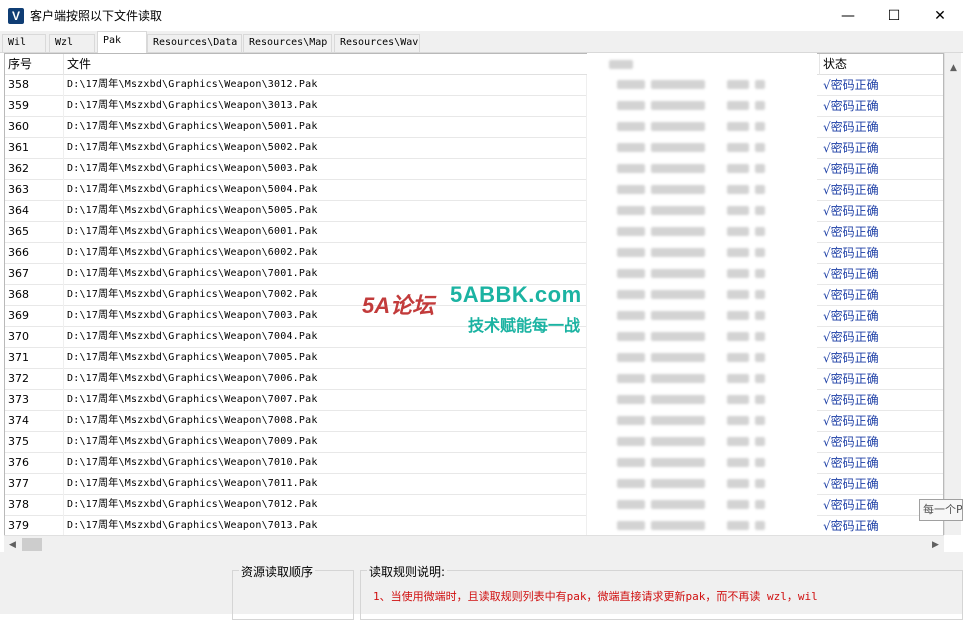 This screenshot has height=620, width=963. What do you see at coordinates (377, 43) in the screenshot?
I see `tab-resources-wav: Resources\Wav` at bounding box center [377, 43].